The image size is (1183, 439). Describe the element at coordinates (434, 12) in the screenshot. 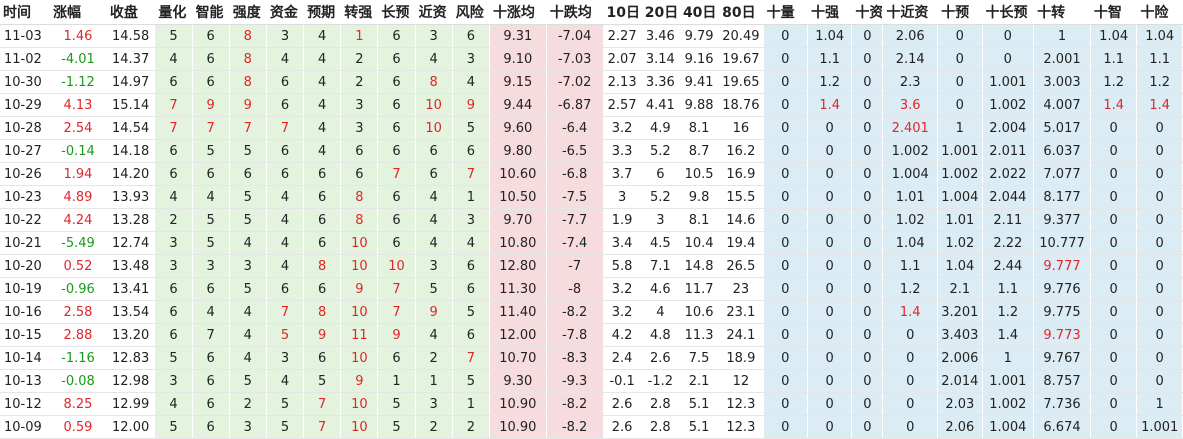

I see `column-header: 近资` at that location.